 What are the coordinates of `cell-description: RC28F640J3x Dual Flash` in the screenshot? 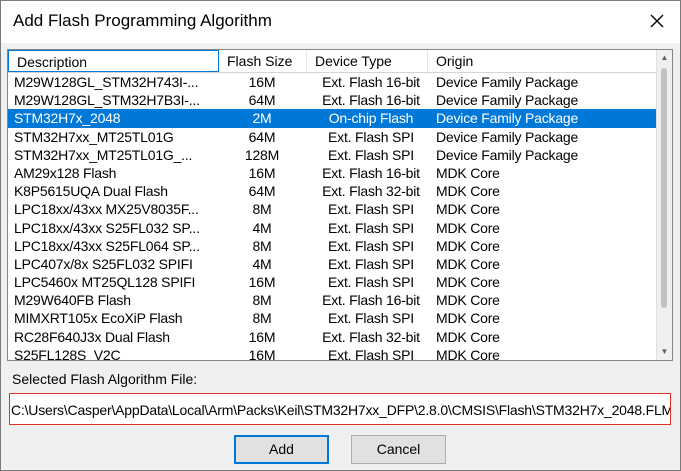 It's located at (92, 336).